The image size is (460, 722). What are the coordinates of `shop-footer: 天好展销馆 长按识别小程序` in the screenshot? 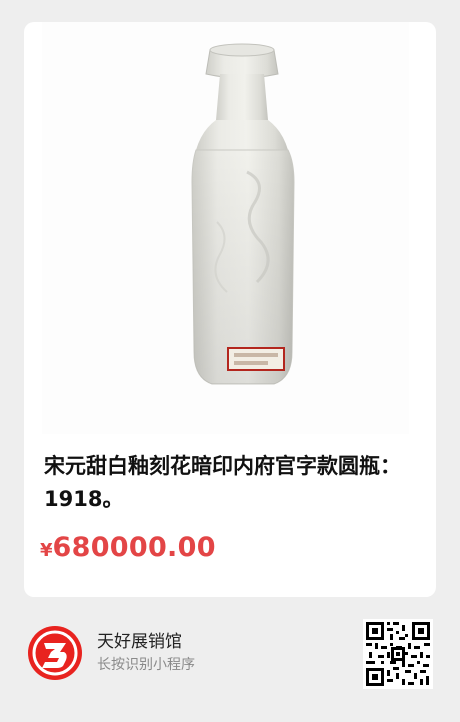 It's located at (230, 652).